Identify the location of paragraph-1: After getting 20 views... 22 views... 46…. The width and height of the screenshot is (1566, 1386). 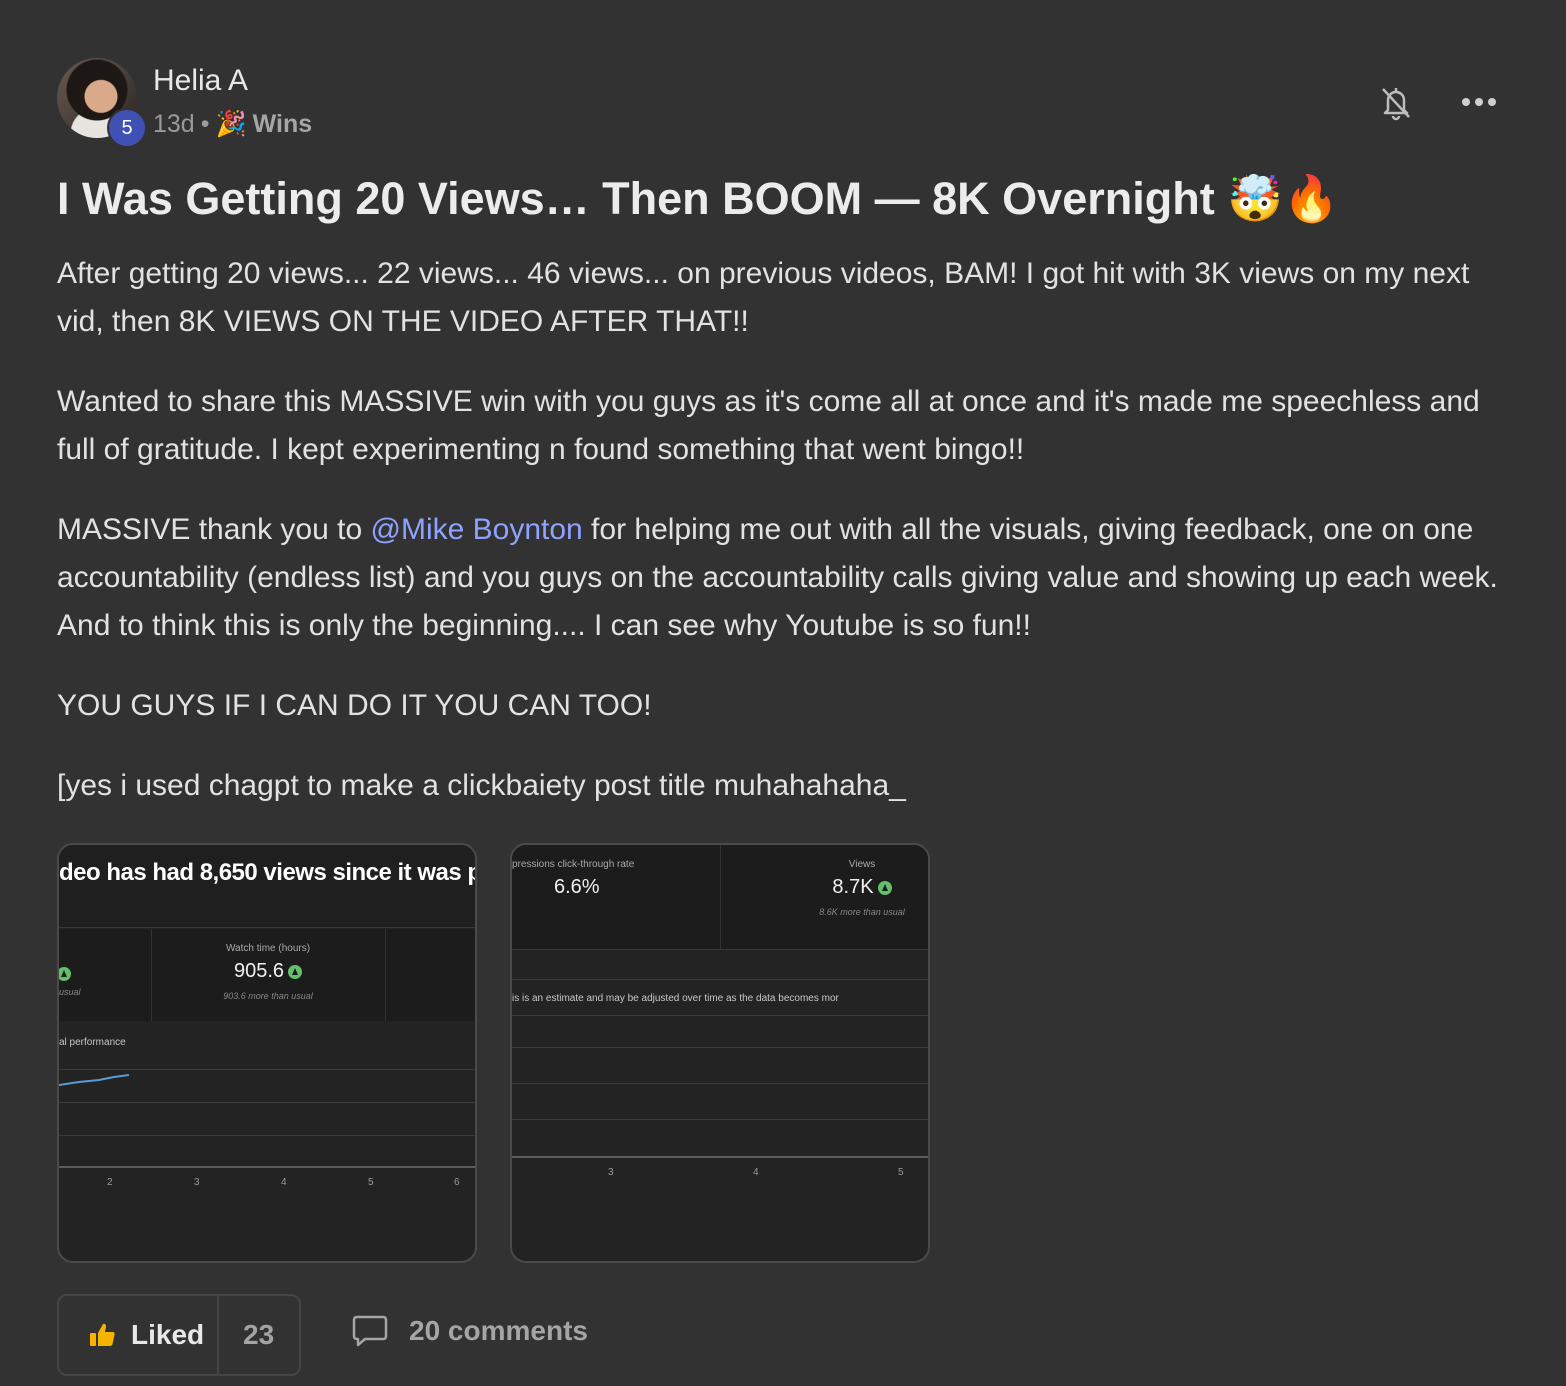
(763, 297).